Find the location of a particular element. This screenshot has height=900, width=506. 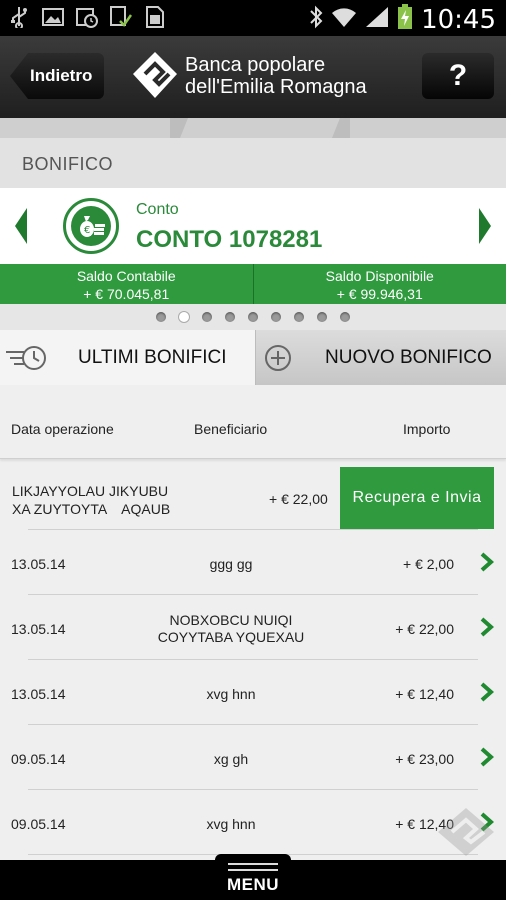

tab-ultimi-bonifici: ULTIMI BONIFICI is located at coordinates (127, 357).